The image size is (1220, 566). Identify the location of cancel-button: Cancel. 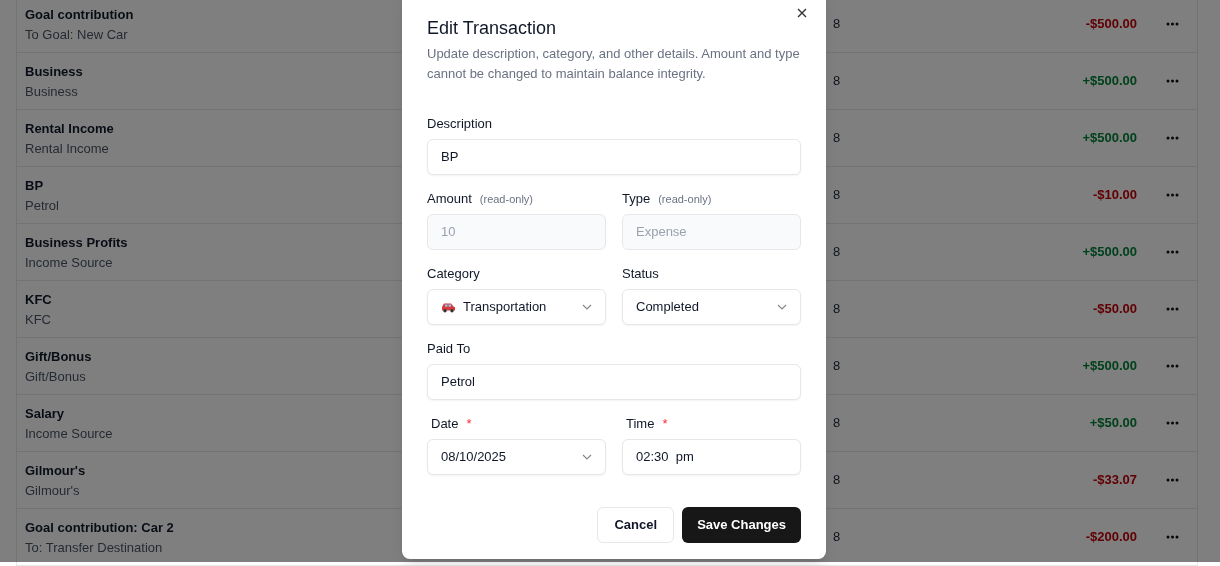
(636, 525).